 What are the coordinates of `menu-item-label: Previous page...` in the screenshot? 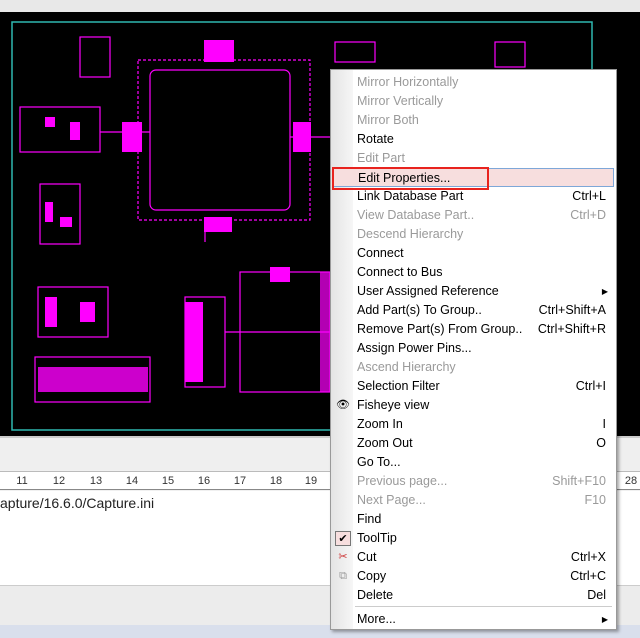 It's located at (402, 481).